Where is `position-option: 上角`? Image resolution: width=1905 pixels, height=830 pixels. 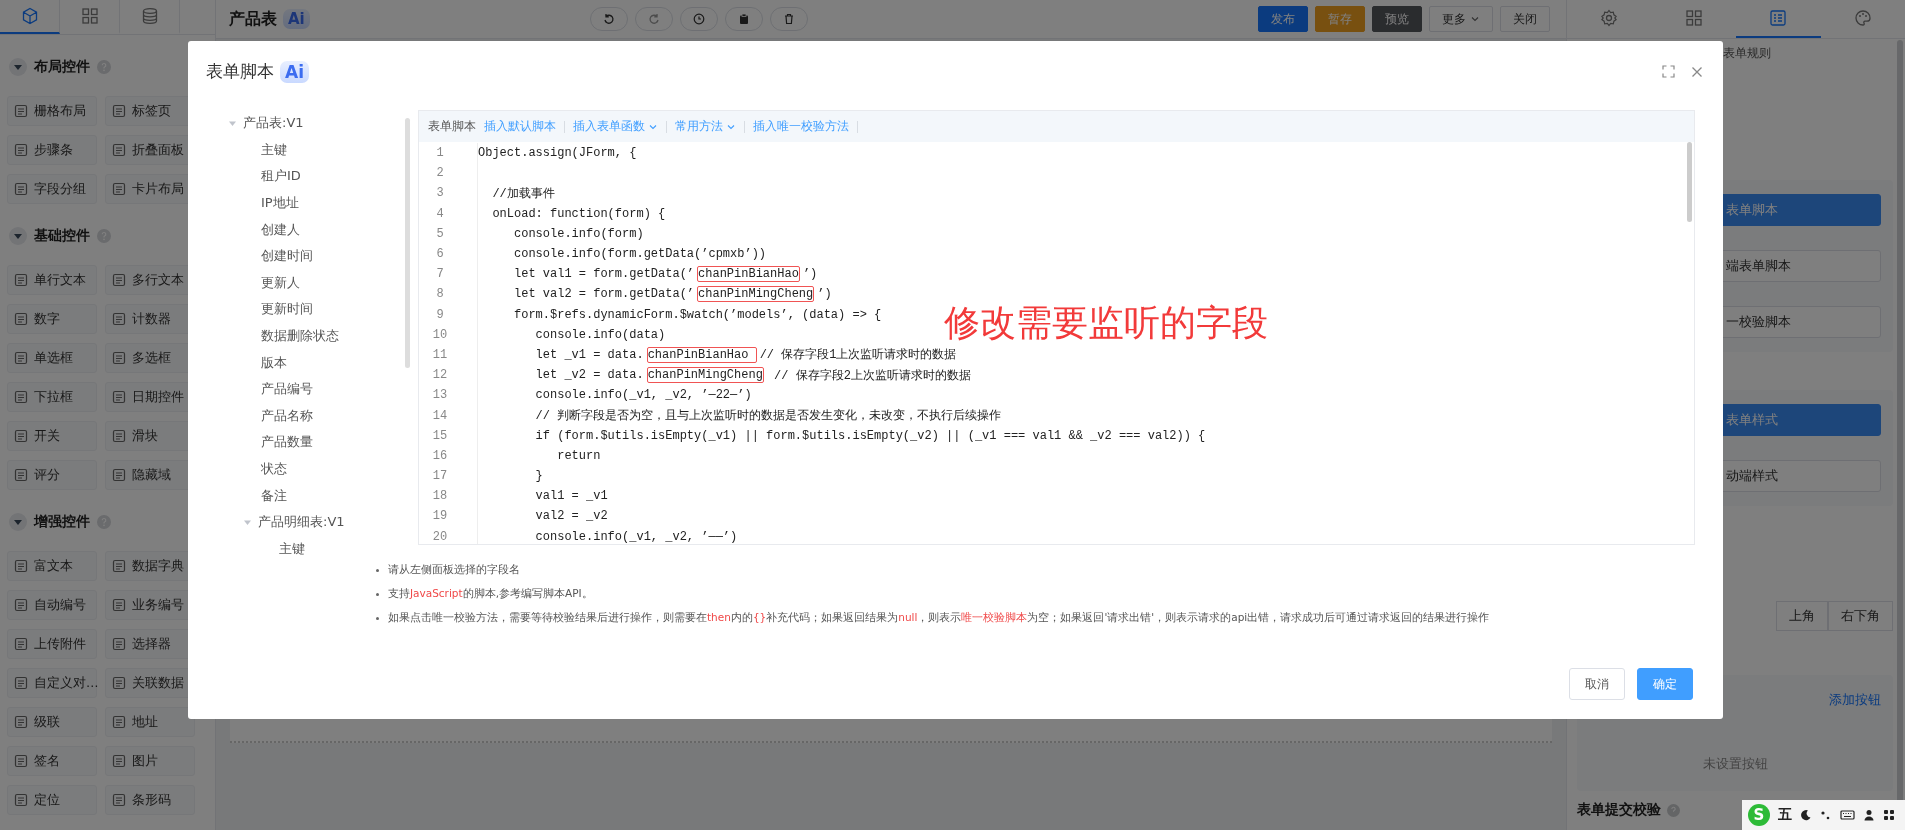 position-option: 上角 is located at coordinates (1802, 616).